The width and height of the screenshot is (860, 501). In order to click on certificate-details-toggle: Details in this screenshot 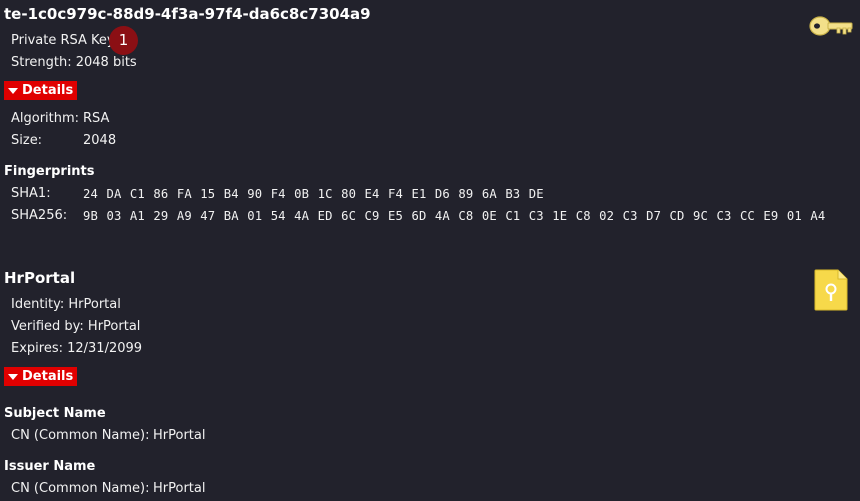, I will do `click(41, 376)`.